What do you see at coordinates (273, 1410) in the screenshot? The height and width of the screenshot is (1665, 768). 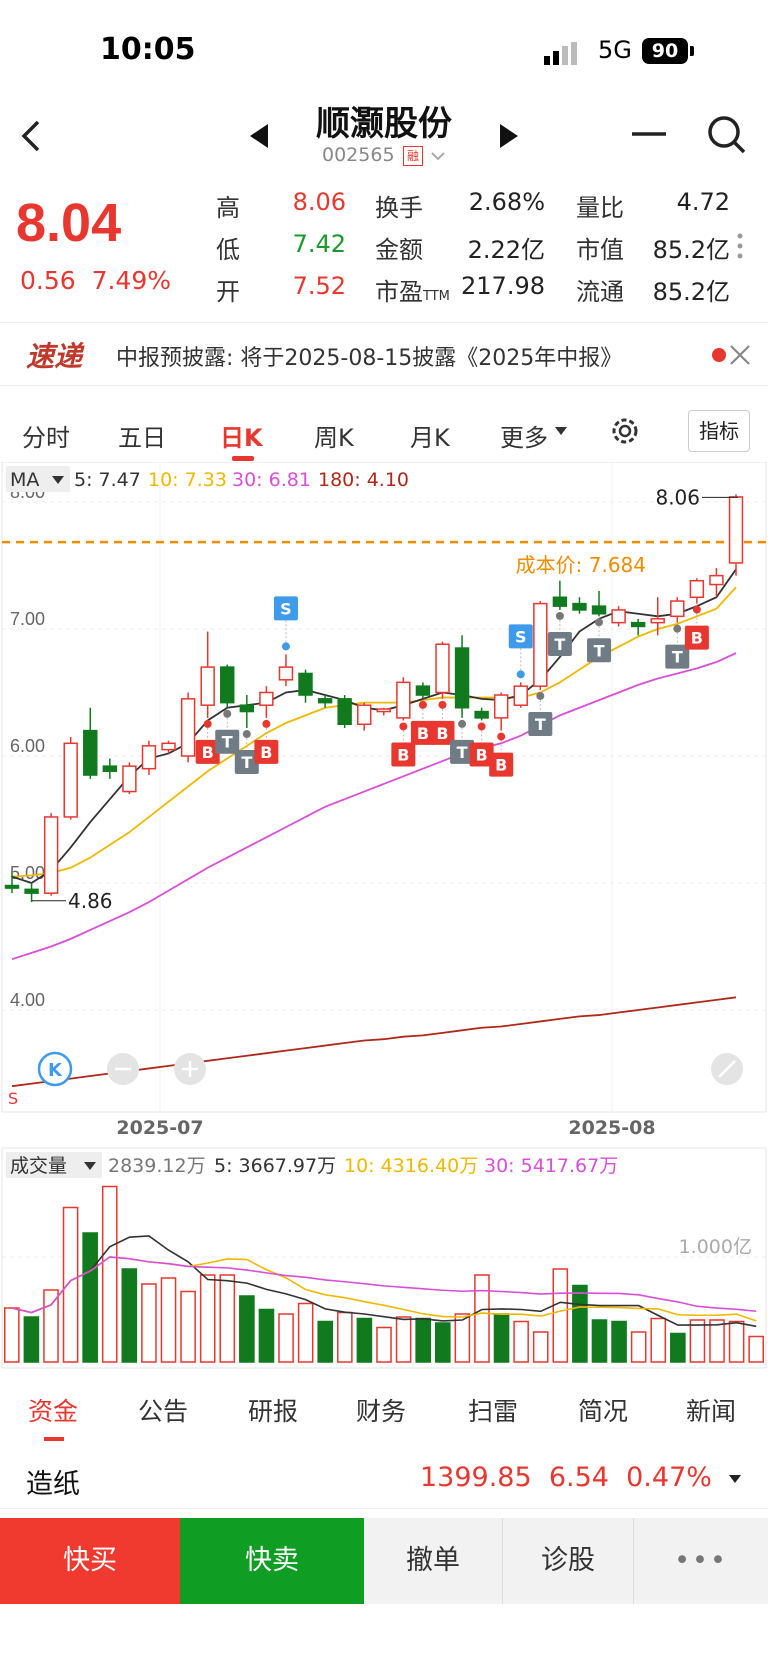 I see `tab-info: 研报` at bounding box center [273, 1410].